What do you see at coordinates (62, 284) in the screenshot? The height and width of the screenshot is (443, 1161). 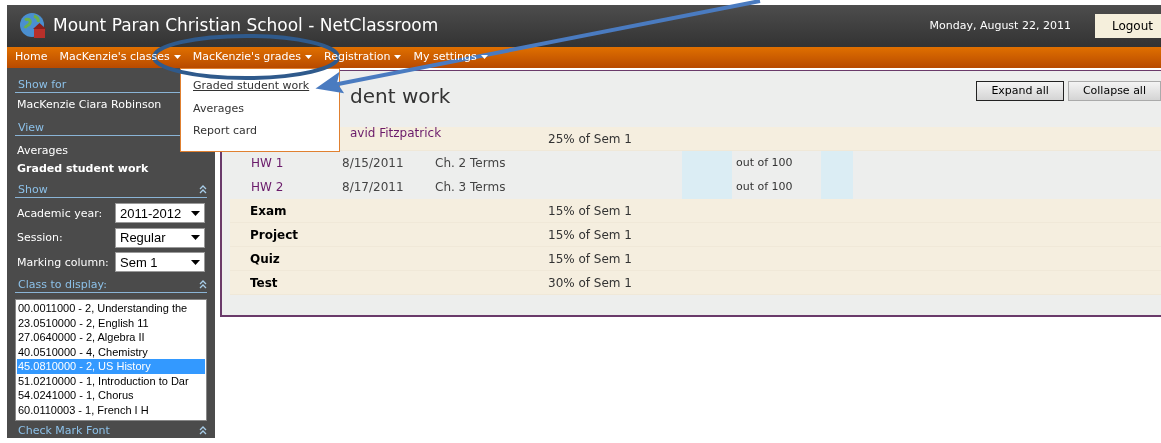 I see `section-heading: Class to display:` at bounding box center [62, 284].